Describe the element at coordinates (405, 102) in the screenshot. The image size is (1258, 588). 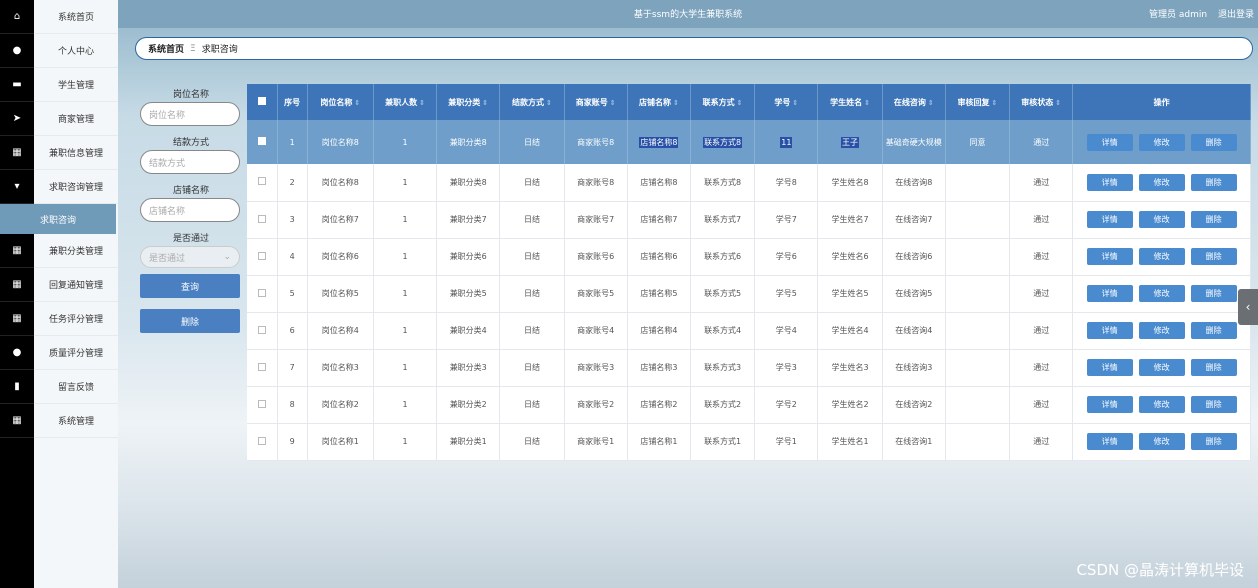
I see `column-header: 兼职人数 ⇕` at that location.